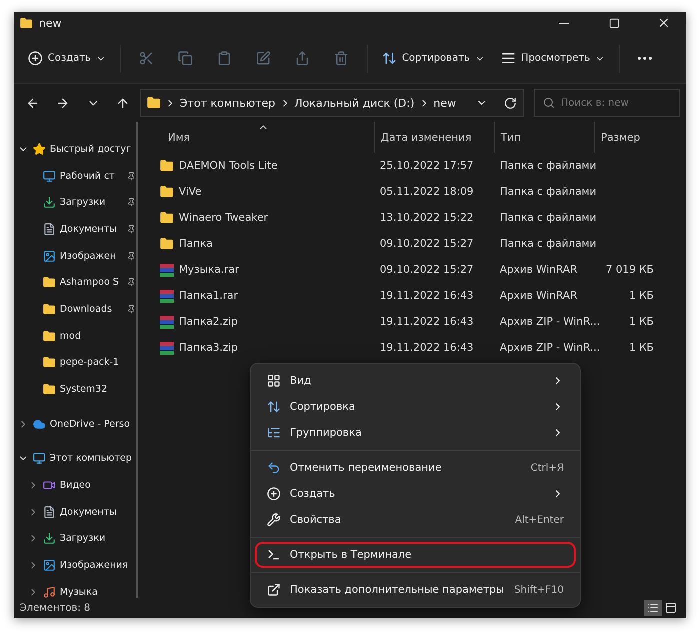  Describe the element at coordinates (664, 23) in the screenshot. I see `close-icon` at that location.